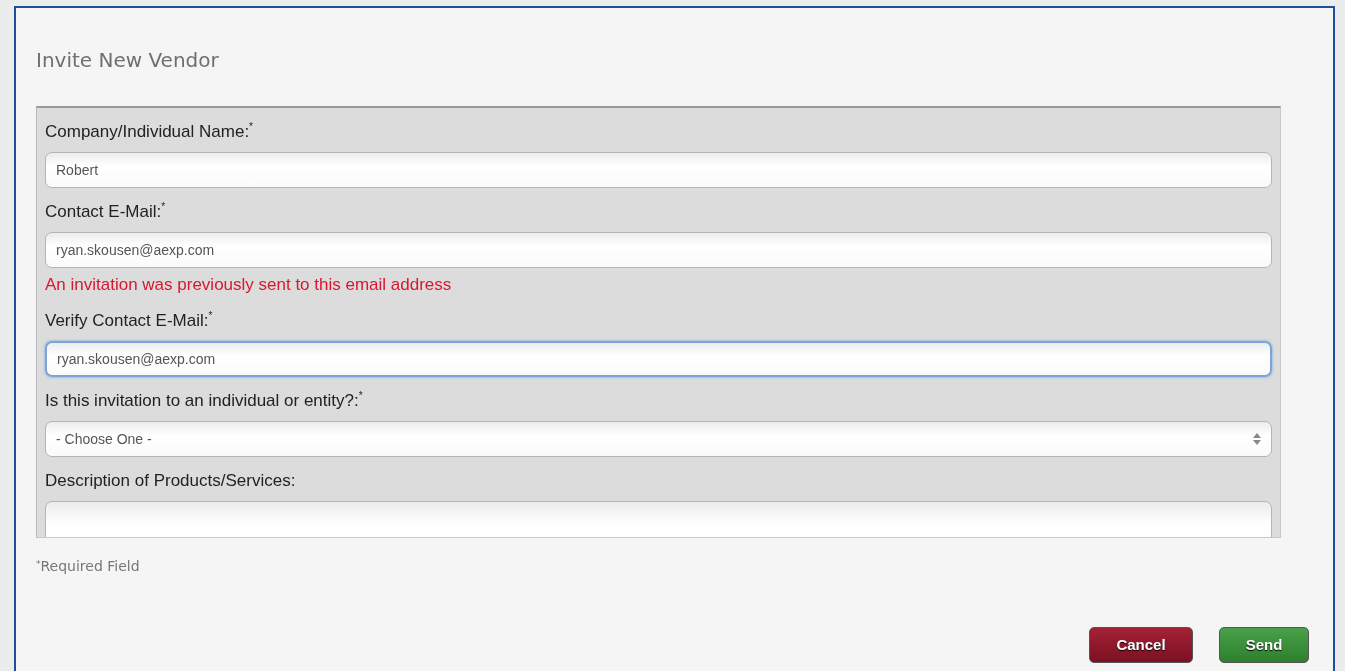  Describe the element at coordinates (106, 211) in the screenshot. I see `field-label: Contact E-Mail:$^{*}$` at that location.